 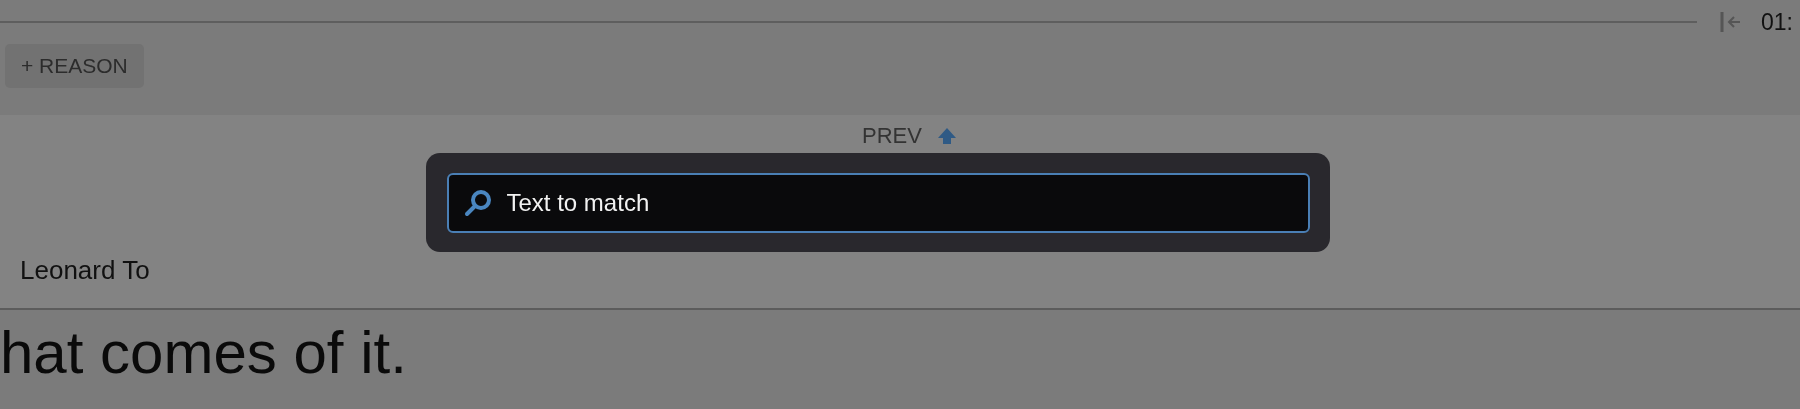 What do you see at coordinates (74, 66) in the screenshot?
I see `add-reason-button: + REASON` at bounding box center [74, 66].